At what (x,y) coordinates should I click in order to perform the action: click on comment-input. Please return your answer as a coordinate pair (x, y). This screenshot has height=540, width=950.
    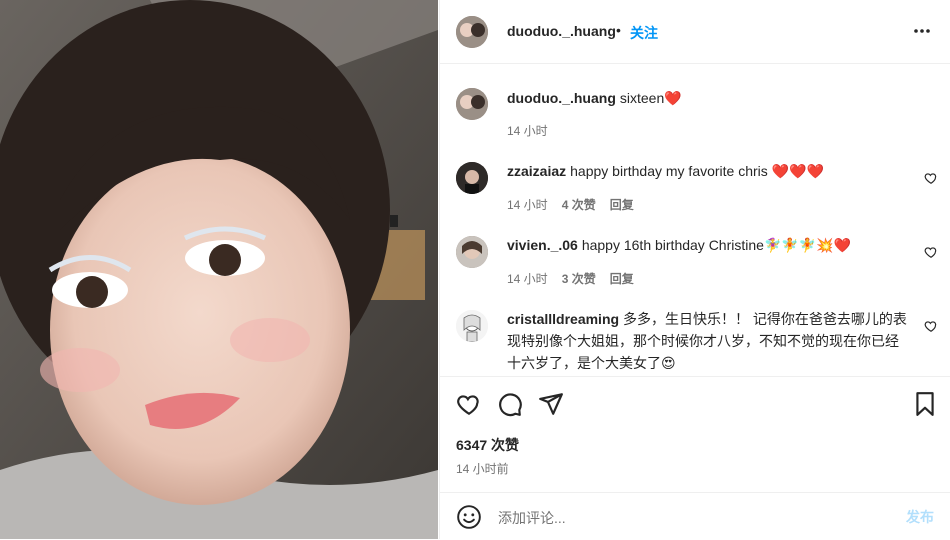
    Looking at the image, I should click on (688, 518).